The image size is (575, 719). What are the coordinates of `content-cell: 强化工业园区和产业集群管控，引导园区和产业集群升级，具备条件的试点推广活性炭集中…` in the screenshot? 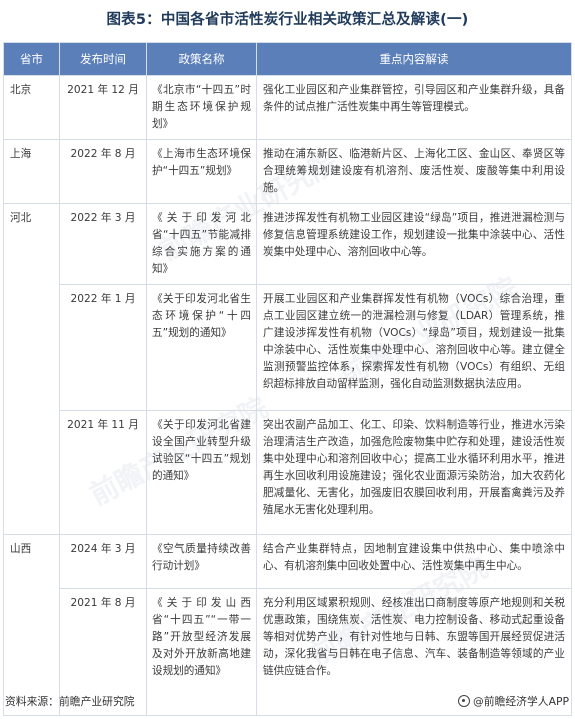 It's located at (414, 107).